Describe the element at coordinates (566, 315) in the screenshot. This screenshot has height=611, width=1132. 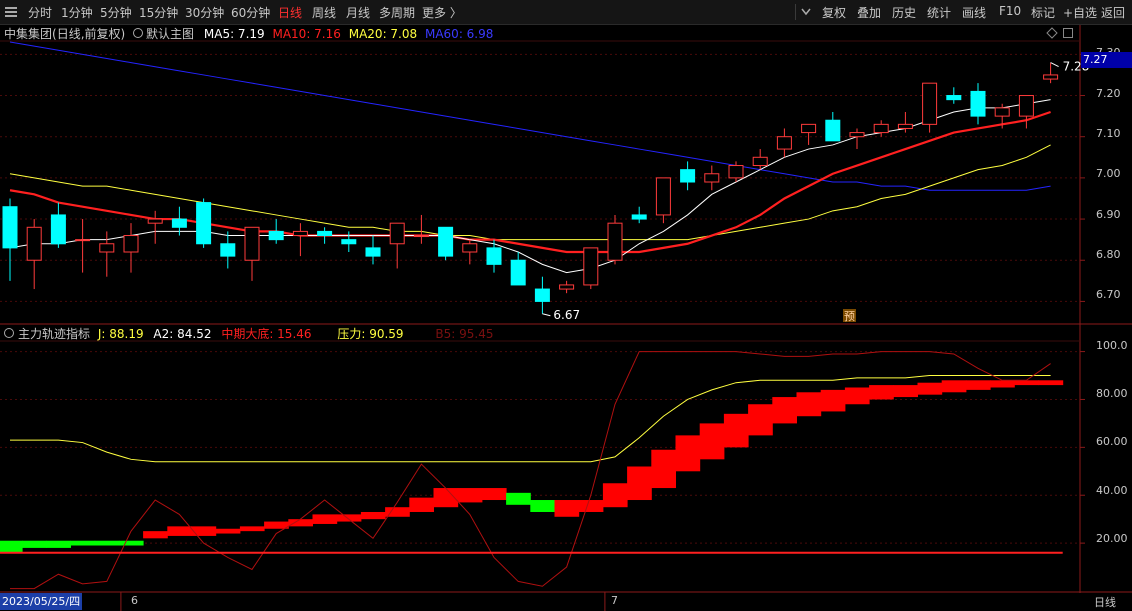
I see `low-price-label: 6.67` at that location.